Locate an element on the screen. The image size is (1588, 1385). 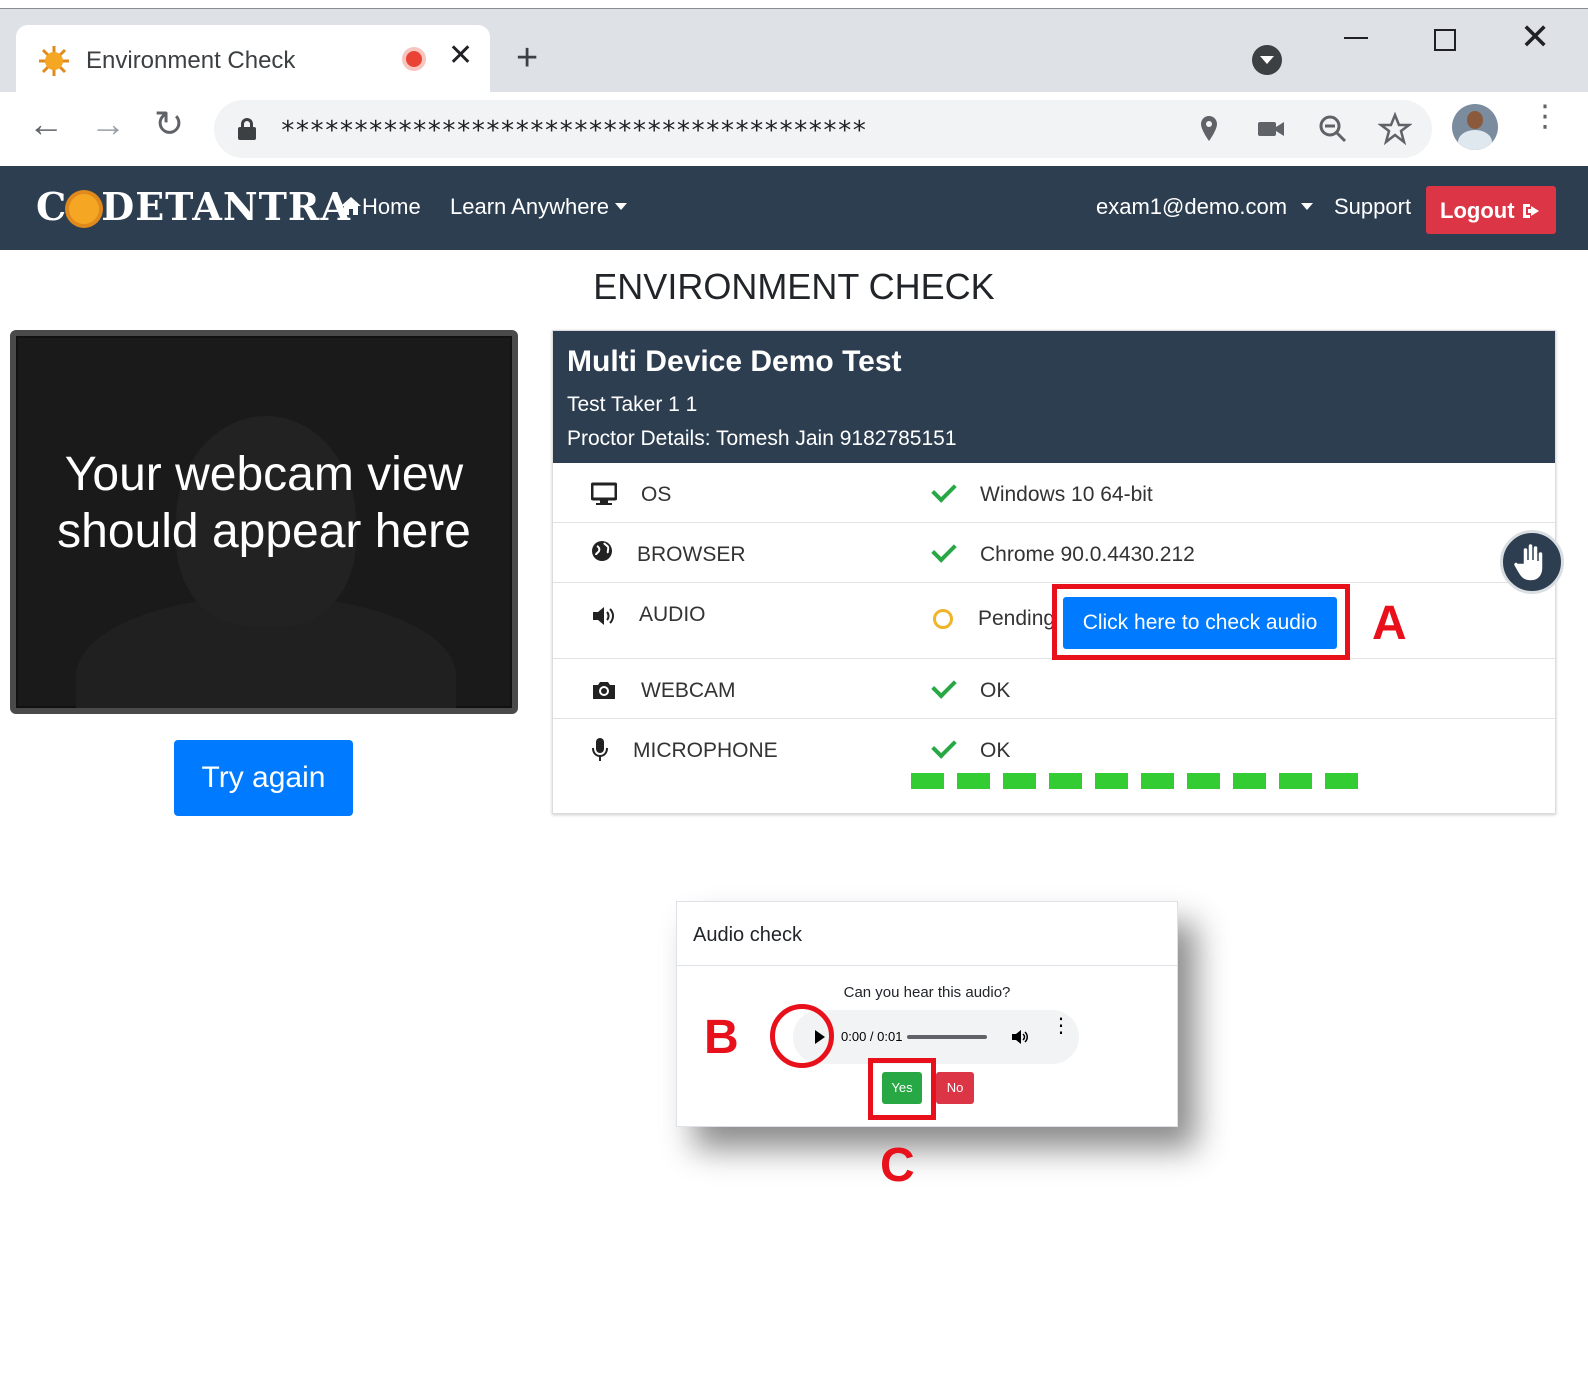
check-label: AUDIO is located at coordinates (672, 614).